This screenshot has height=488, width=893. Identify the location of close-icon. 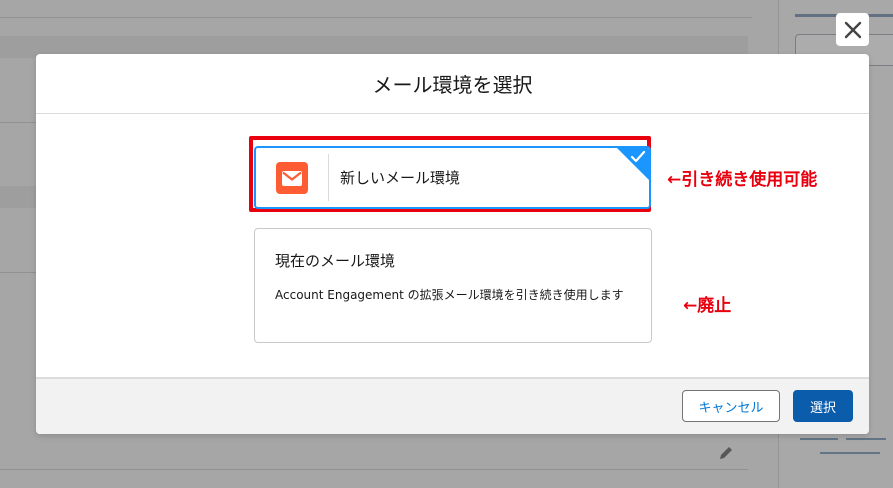
(852, 29).